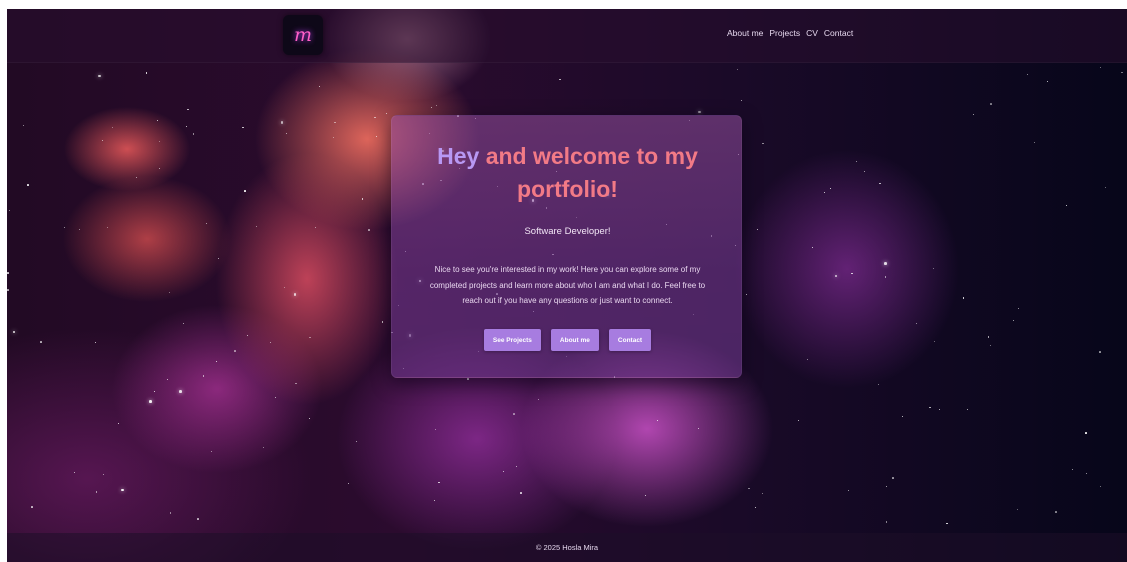 The image size is (1127, 562). I want to click on nav-link-projects: Projects, so click(784, 33).